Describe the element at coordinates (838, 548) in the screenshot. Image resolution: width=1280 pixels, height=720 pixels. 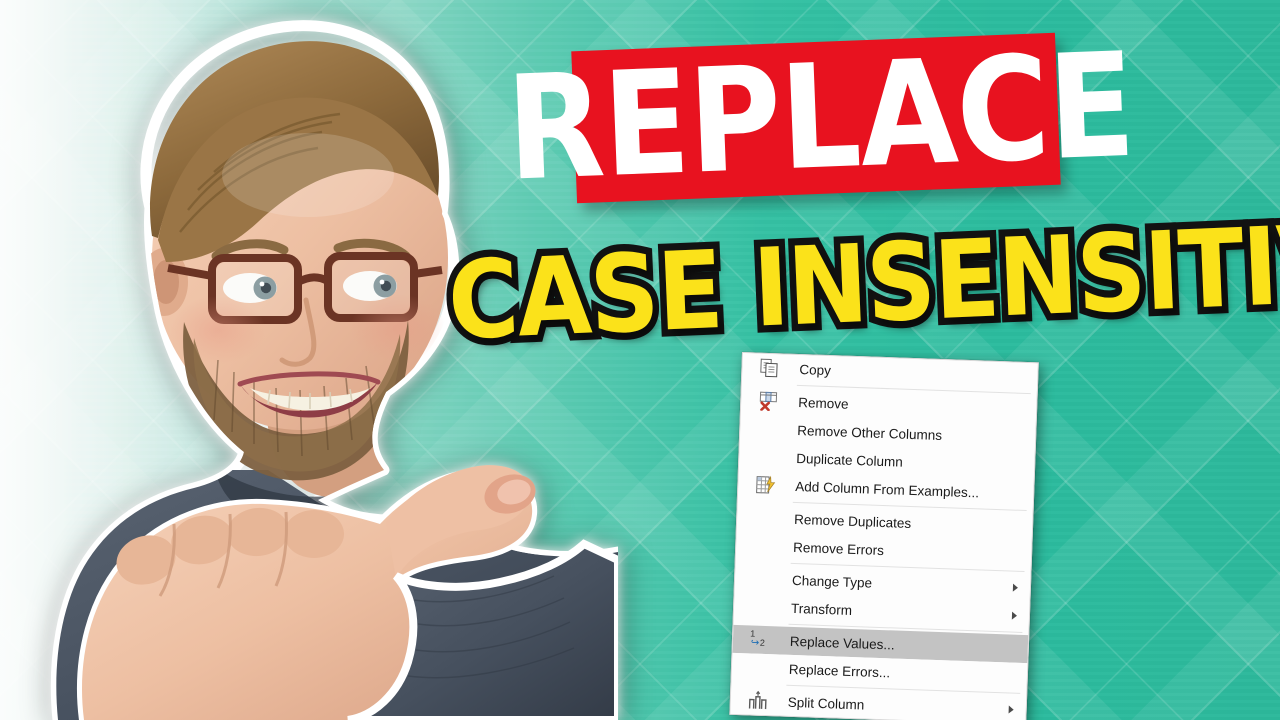
I see `menu-item-label: Remove Errors` at that location.